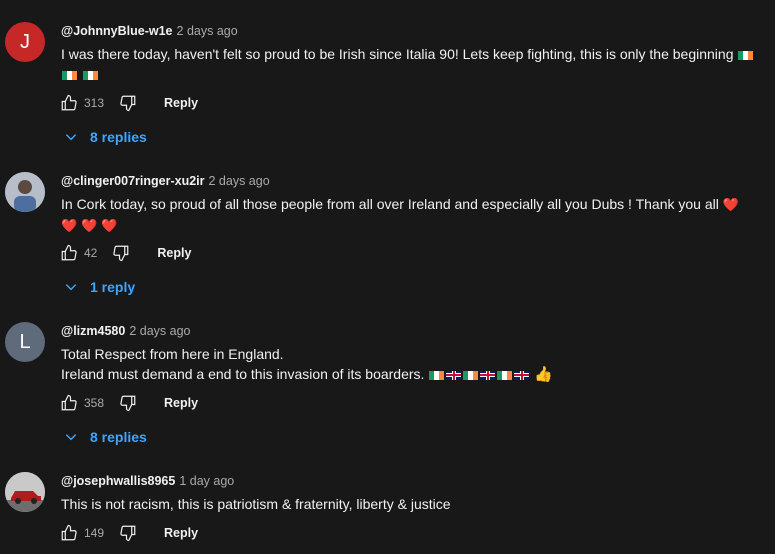  Describe the element at coordinates (91, 253) in the screenshot. I see `like-count: 42` at that location.